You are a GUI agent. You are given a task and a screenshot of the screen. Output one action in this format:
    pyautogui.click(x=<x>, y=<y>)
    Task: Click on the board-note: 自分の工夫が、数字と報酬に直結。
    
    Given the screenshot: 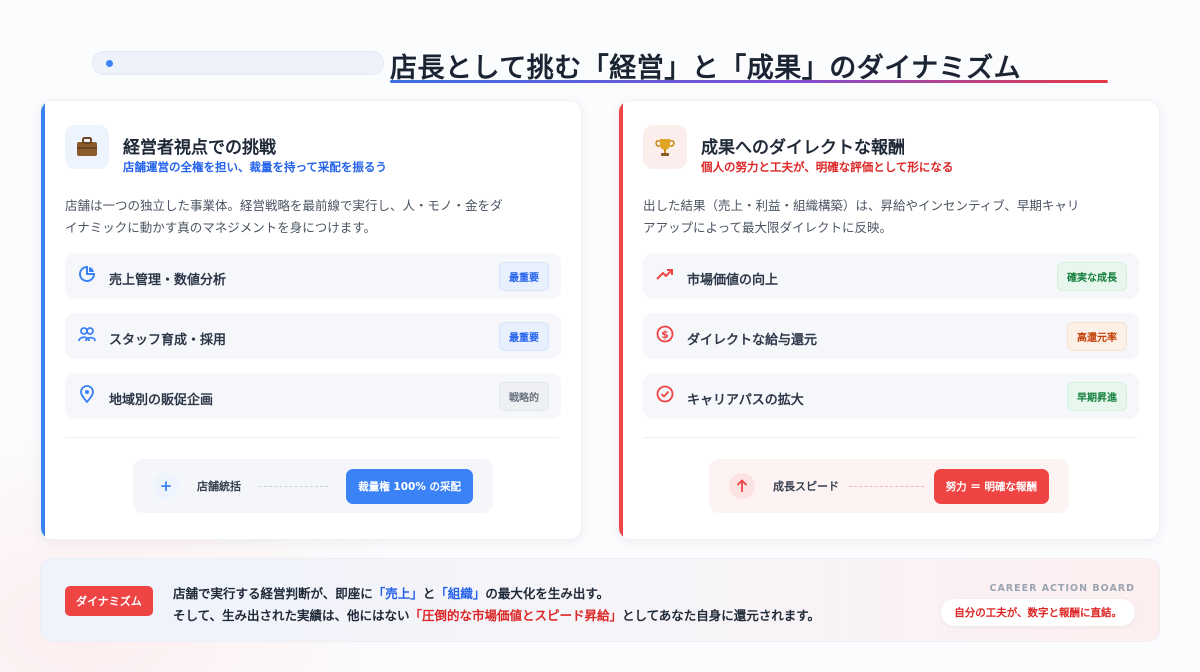 What is the action you would take?
    pyautogui.click(x=1038, y=612)
    